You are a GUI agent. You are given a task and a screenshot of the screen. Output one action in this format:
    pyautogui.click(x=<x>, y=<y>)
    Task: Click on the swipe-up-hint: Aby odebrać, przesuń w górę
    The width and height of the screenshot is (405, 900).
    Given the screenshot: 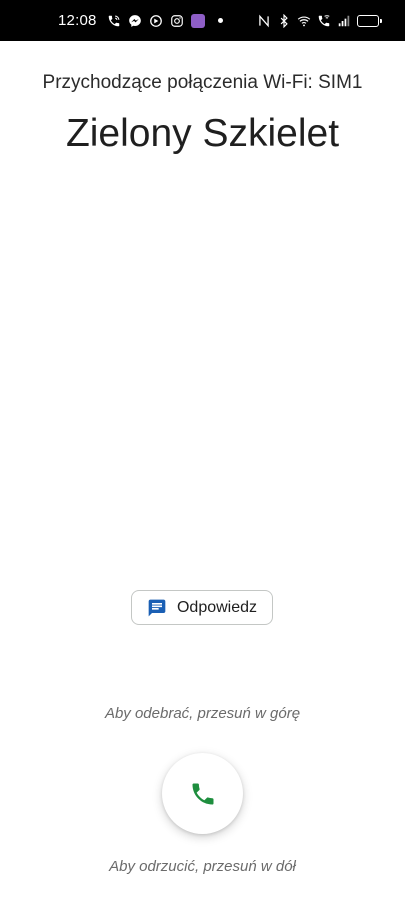 What is the action you would take?
    pyautogui.click(x=202, y=713)
    